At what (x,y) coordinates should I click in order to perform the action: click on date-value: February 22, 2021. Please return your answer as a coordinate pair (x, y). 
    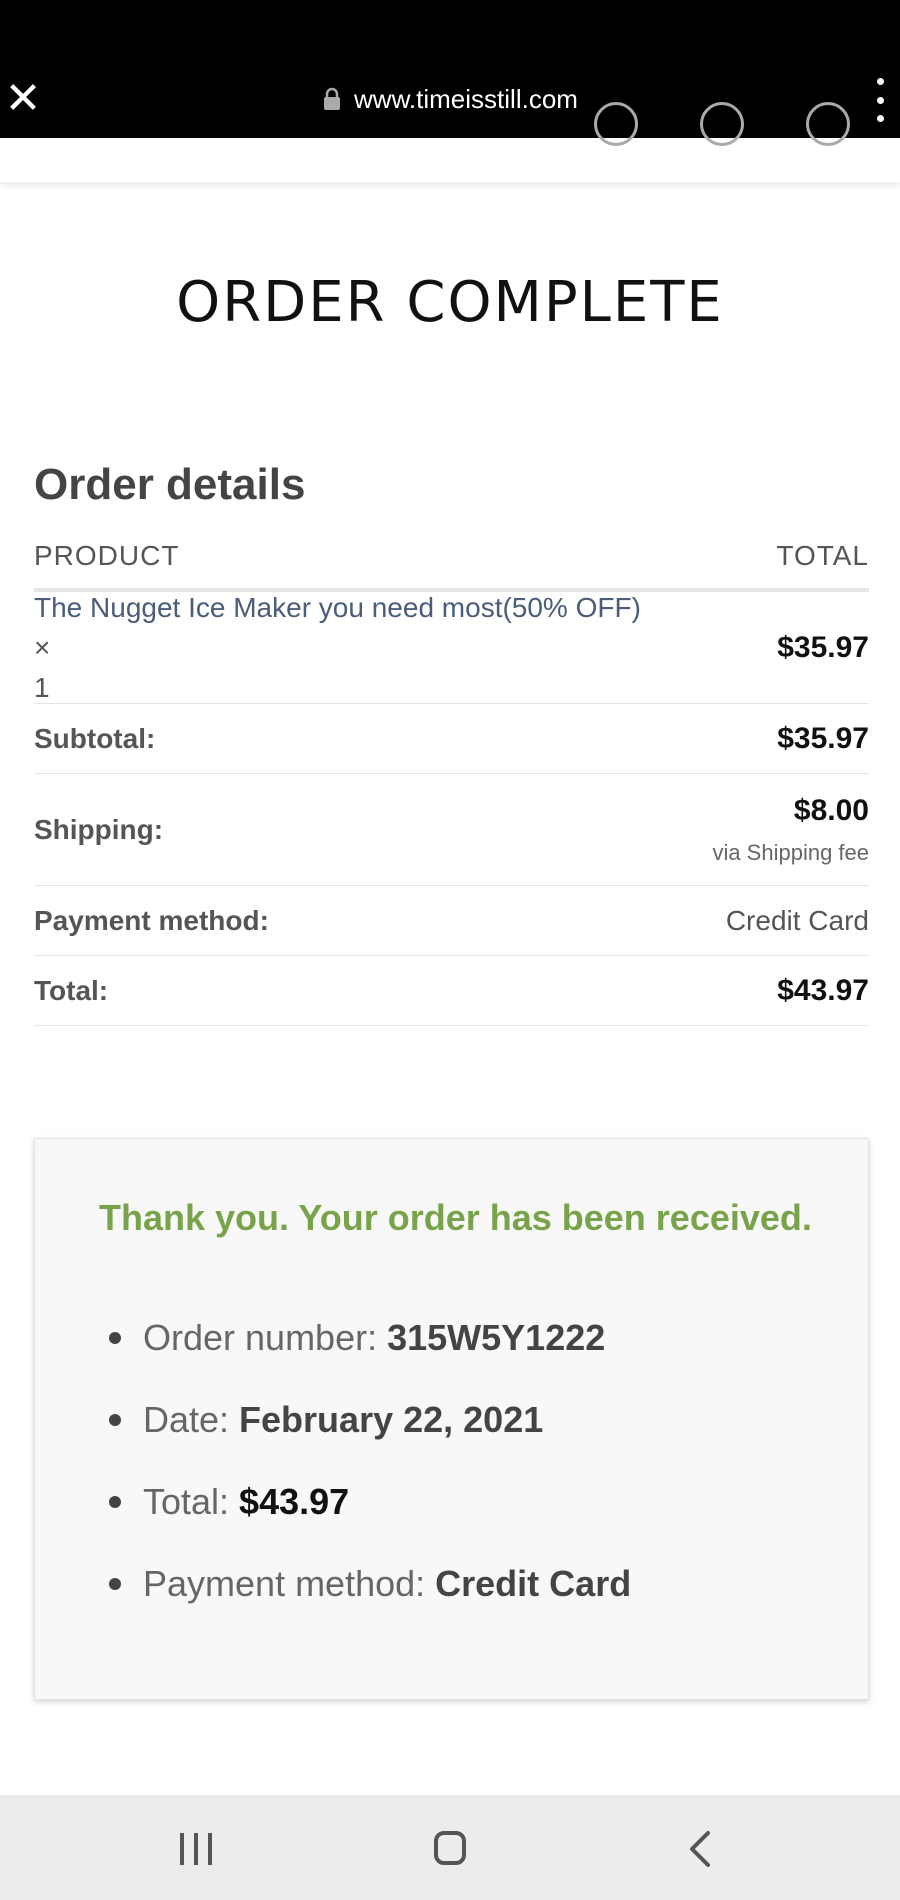
    Looking at the image, I should click on (391, 1419).